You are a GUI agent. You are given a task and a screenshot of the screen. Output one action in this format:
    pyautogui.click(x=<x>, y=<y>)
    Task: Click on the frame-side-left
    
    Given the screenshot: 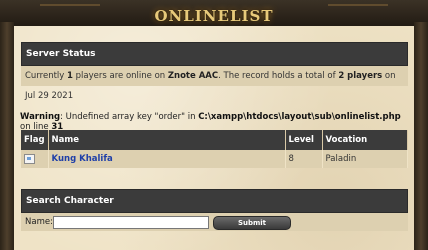 What is the action you would take?
    pyautogui.click(x=7, y=136)
    